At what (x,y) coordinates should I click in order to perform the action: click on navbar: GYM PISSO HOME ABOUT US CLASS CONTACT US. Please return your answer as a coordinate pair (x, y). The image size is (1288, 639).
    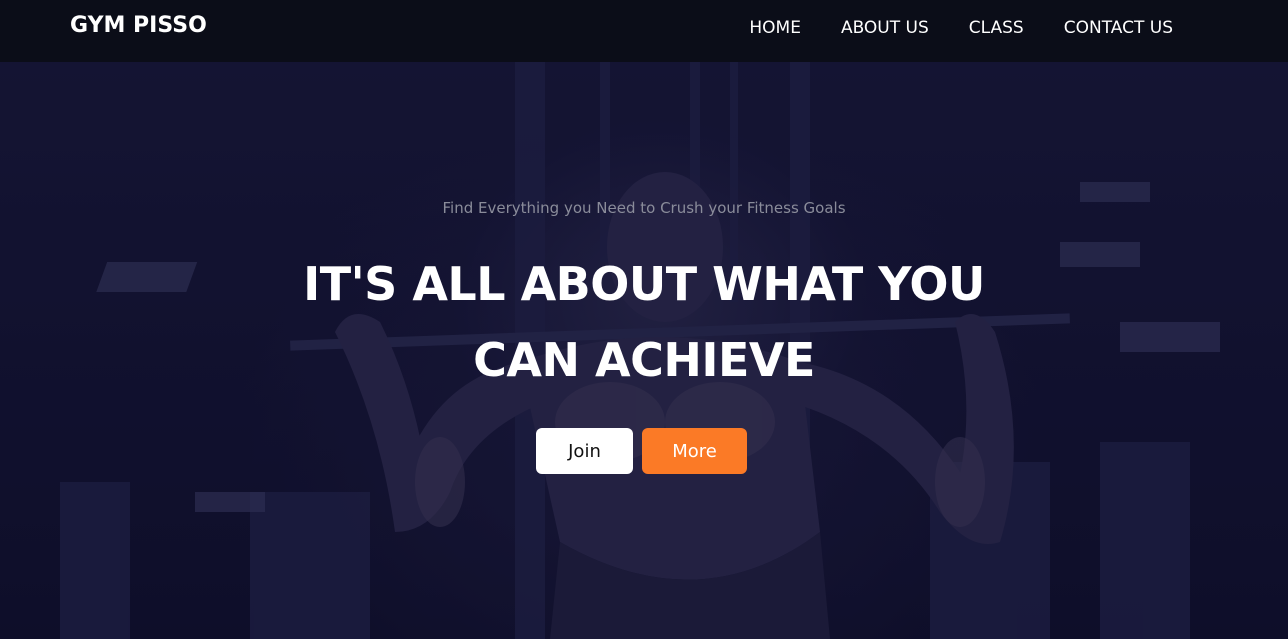
    Looking at the image, I should click on (644, 31).